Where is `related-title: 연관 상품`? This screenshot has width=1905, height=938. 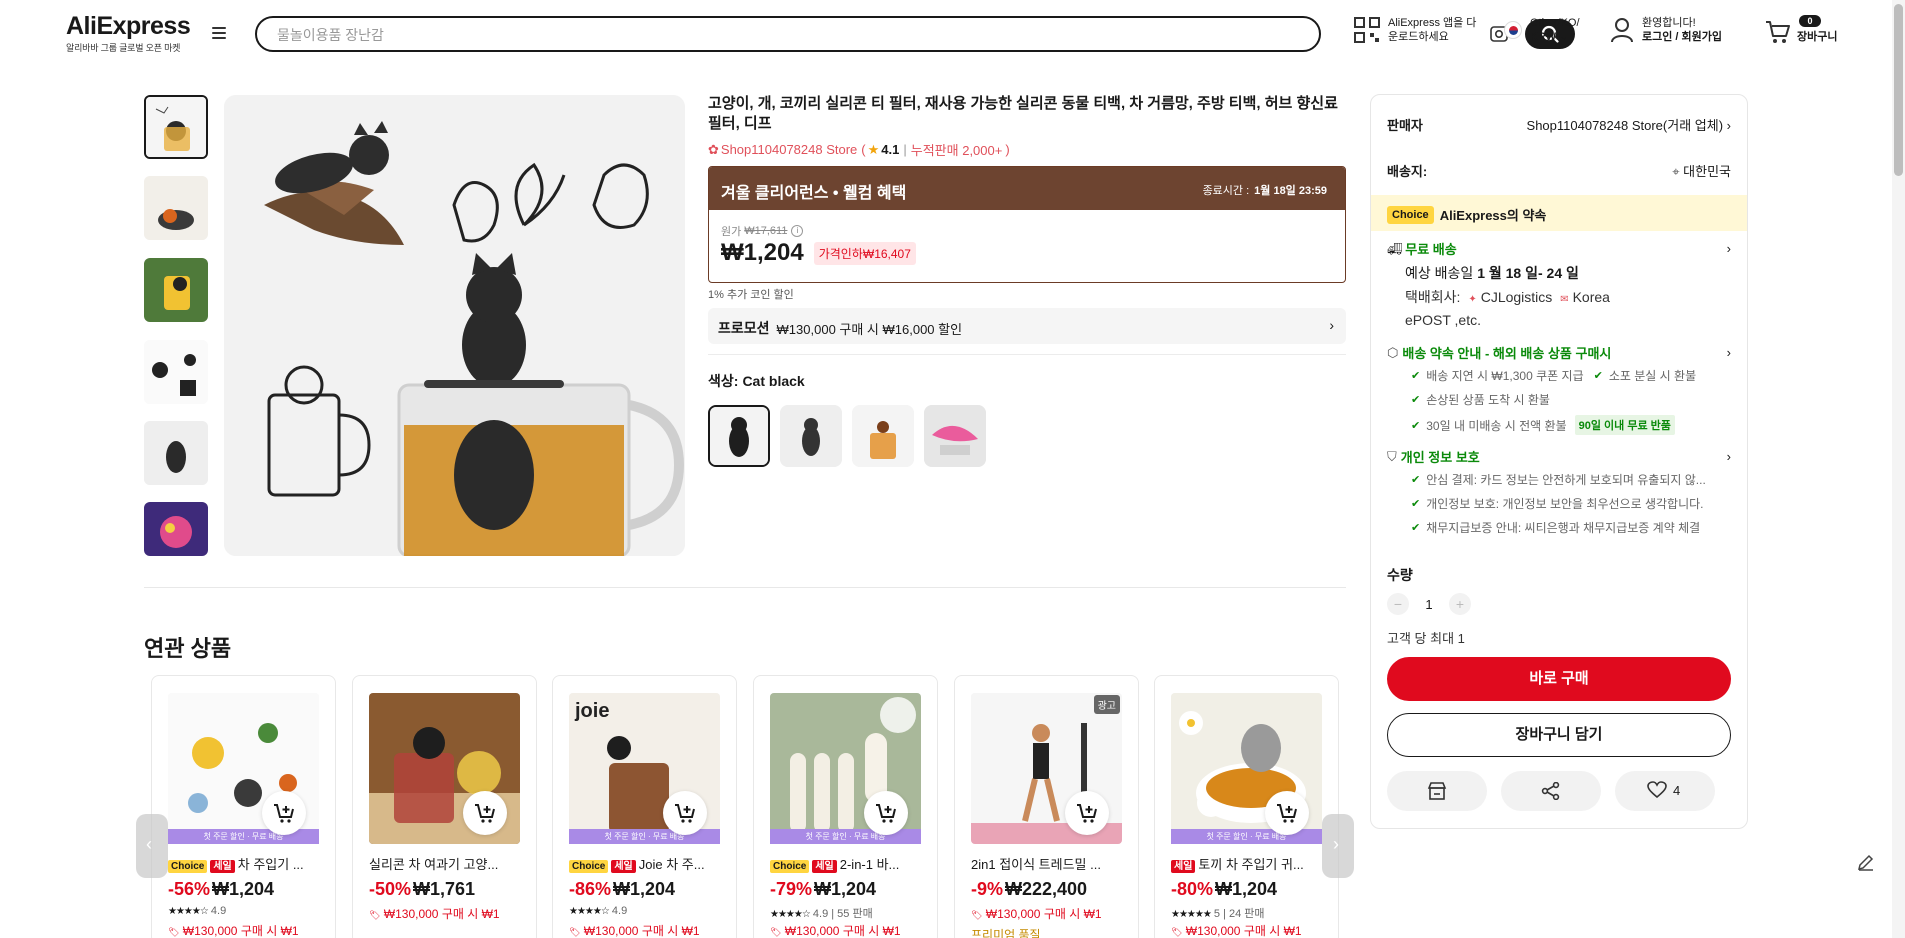 related-title: 연관 상품 is located at coordinates (188, 648).